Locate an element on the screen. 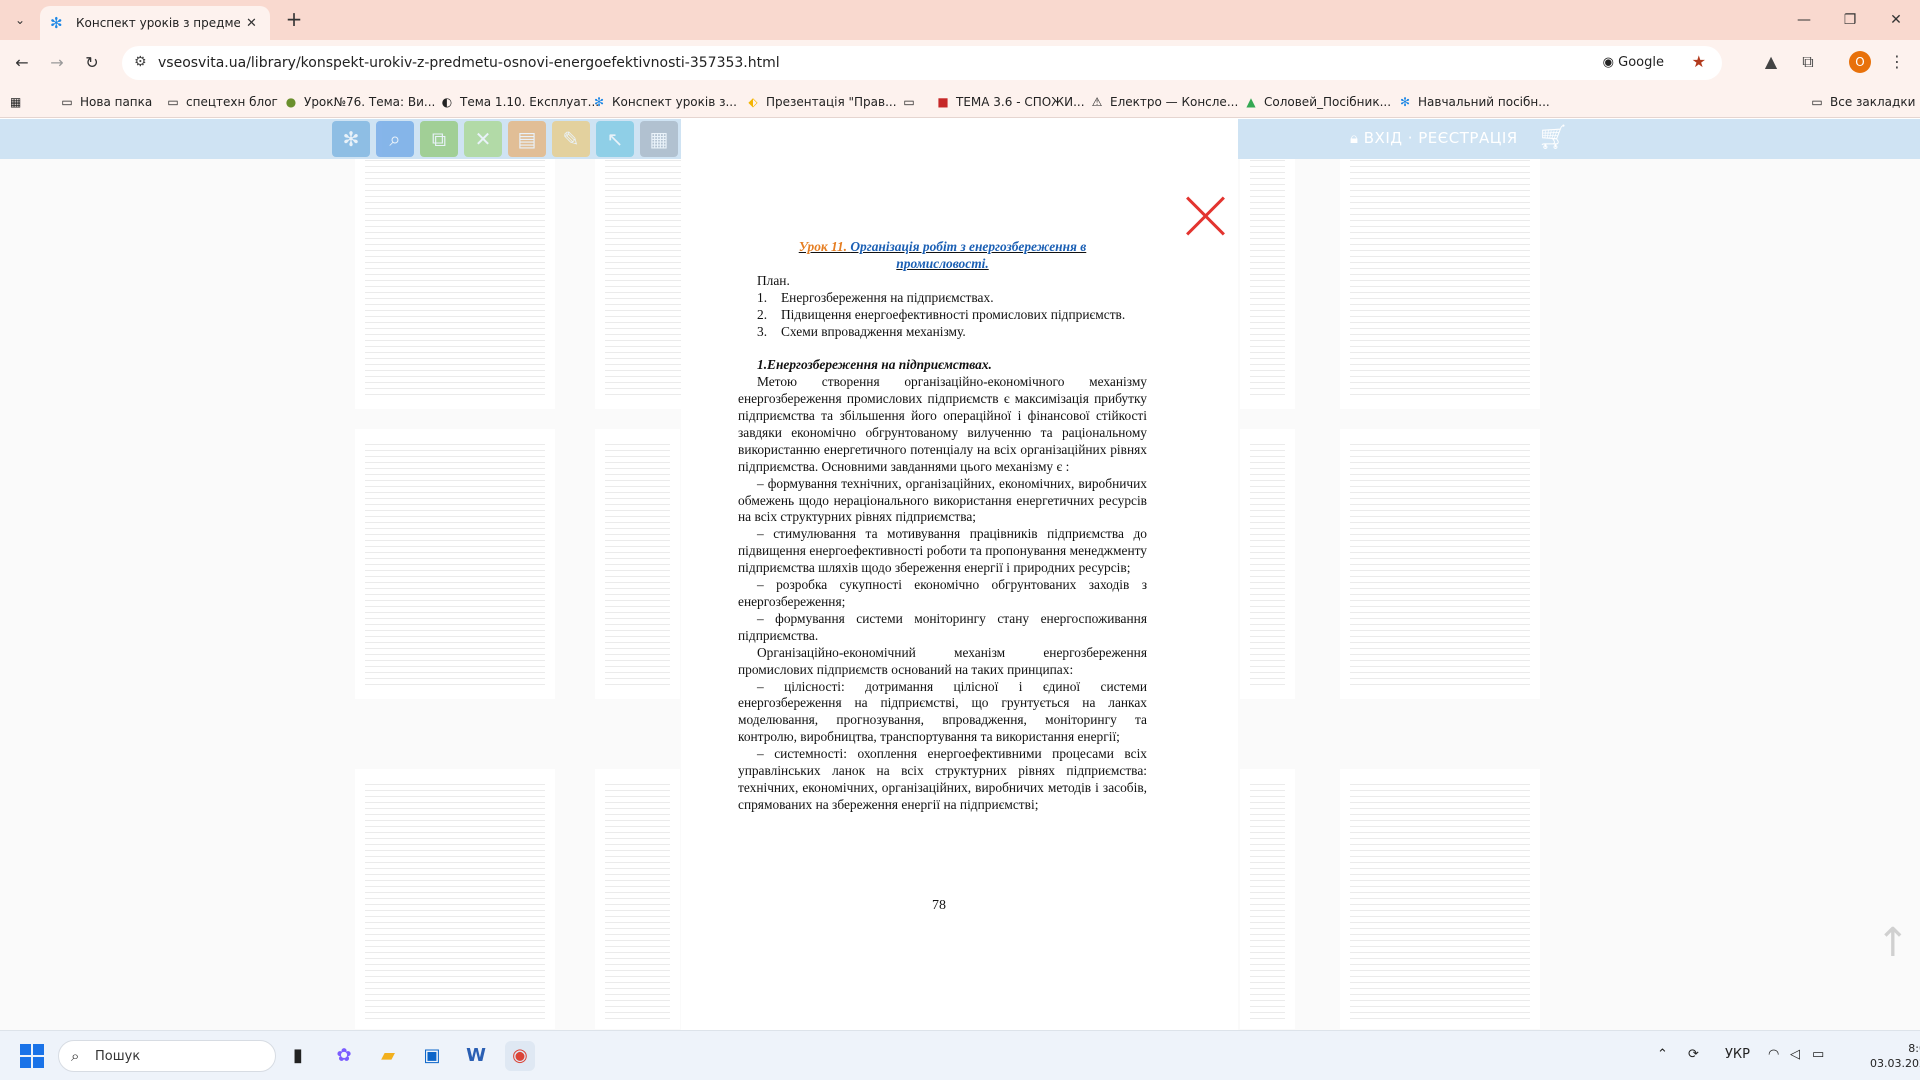  bookmark-label: Нова папка is located at coordinates (116, 102).